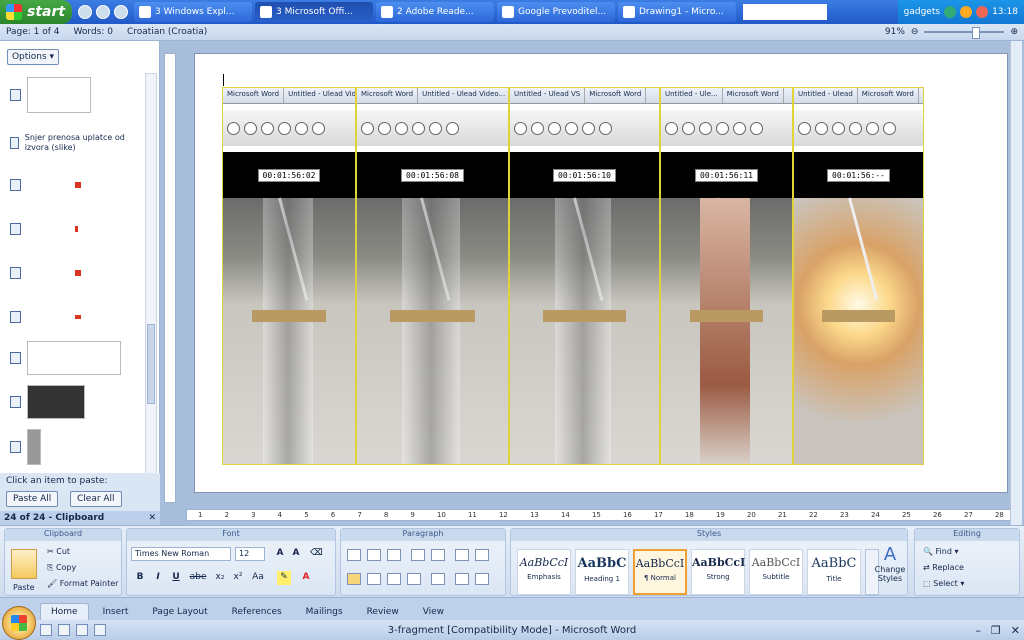  What do you see at coordinates (176, 578) in the screenshot?
I see `underline-button: U` at bounding box center [176, 578].